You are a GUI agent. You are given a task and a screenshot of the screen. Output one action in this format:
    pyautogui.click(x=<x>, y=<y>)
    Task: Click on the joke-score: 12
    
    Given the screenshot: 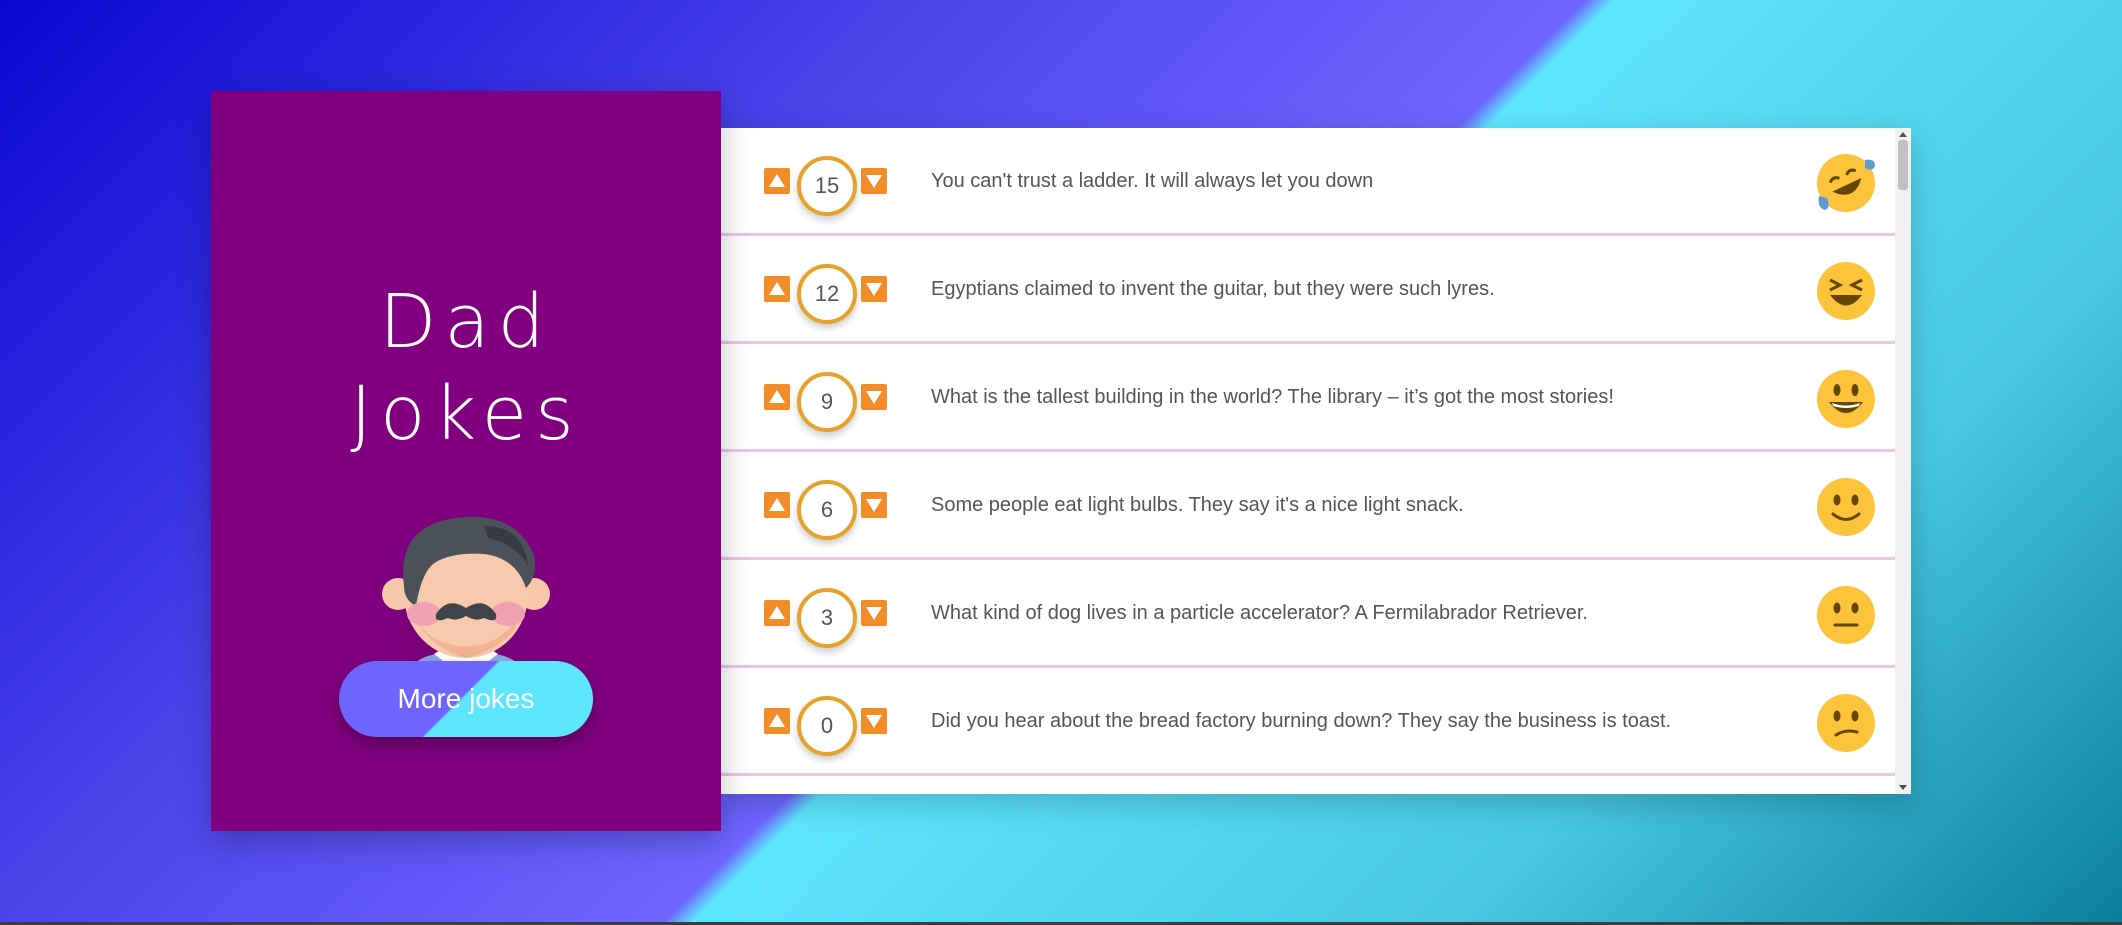 What is the action you would take?
    pyautogui.click(x=827, y=294)
    